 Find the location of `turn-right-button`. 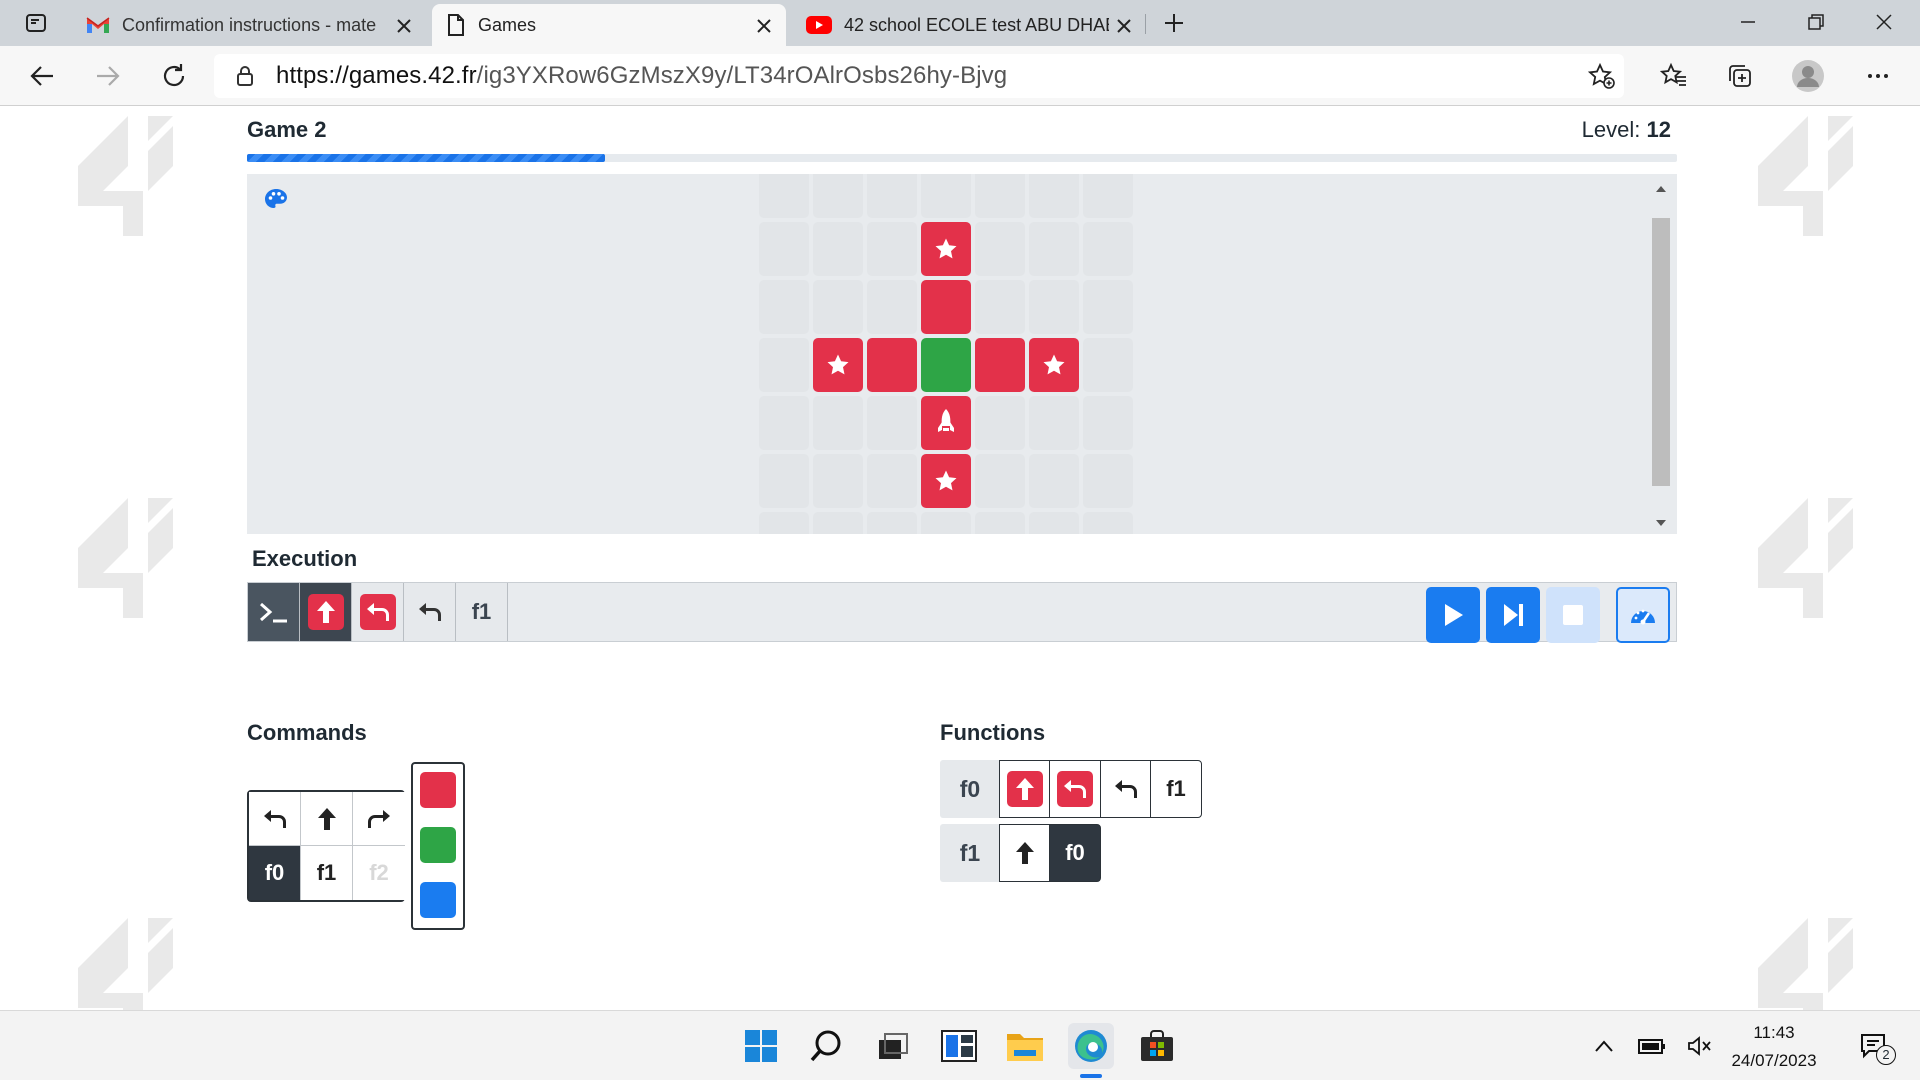

turn-right-button is located at coordinates (379, 819).